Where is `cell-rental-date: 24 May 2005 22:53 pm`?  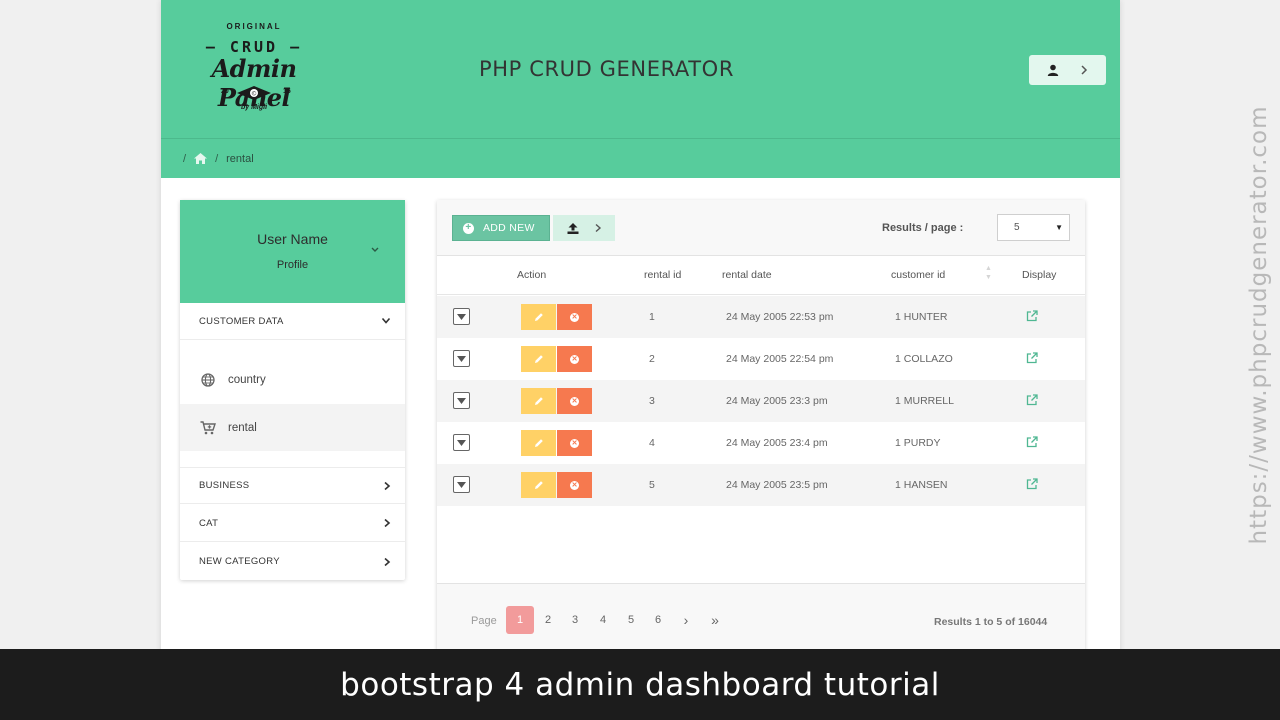
cell-rental-date: 24 May 2005 22:53 pm is located at coordinates (780, 317).